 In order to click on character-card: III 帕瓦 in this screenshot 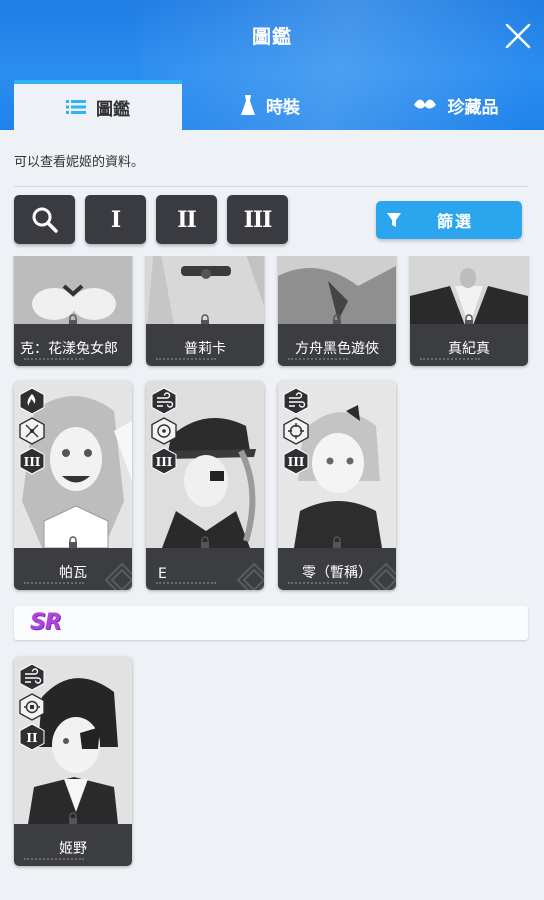, I will do `click(73, 485)`.